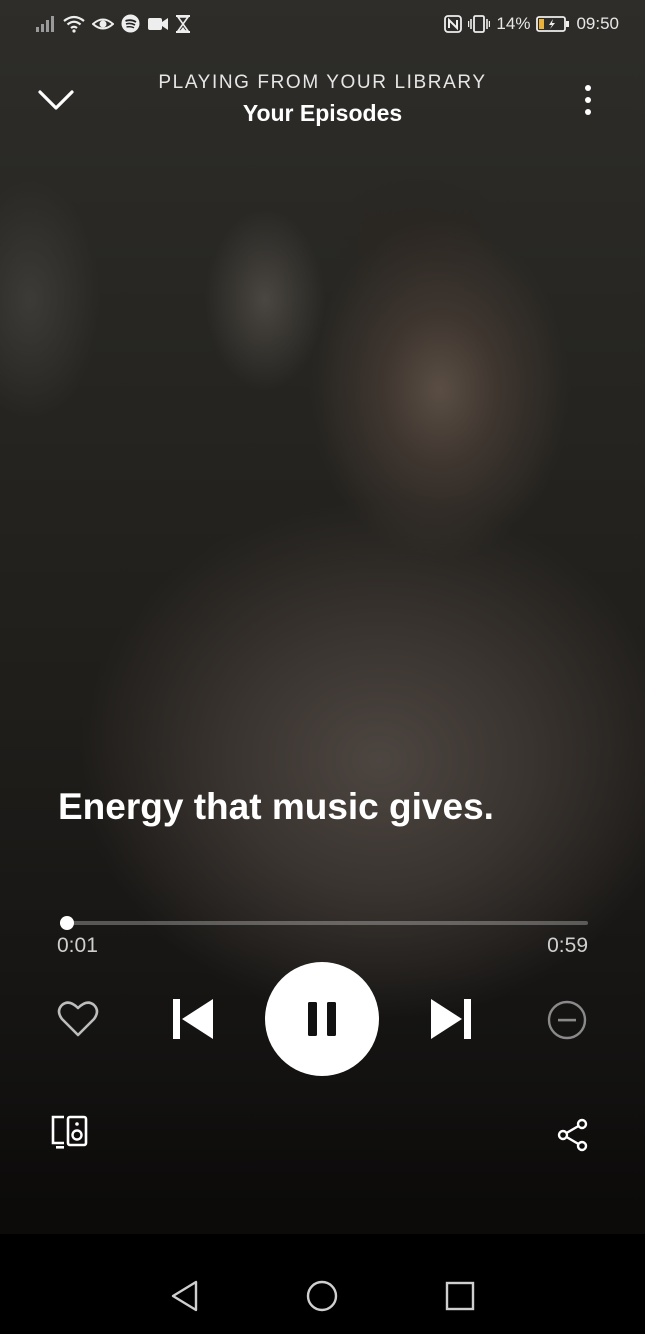 The height and width of the screenshot is (1334, 645). I want to click on nav-recents-button, so click(460, 1296).